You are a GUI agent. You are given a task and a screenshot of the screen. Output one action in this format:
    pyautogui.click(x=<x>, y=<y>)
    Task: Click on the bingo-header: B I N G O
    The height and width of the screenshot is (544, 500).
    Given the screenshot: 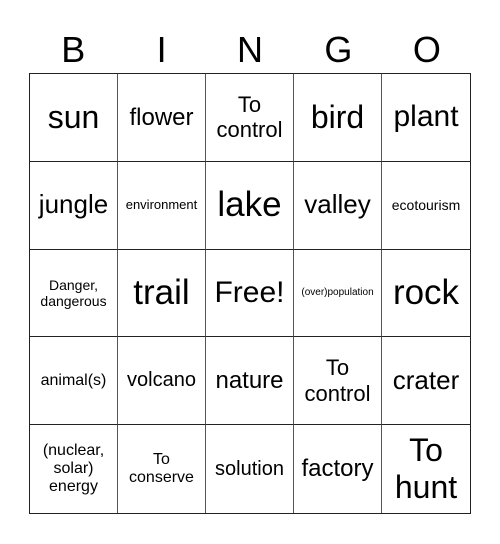 What is the action you would take?
    pyautogui.click(x=250, y=50)
    